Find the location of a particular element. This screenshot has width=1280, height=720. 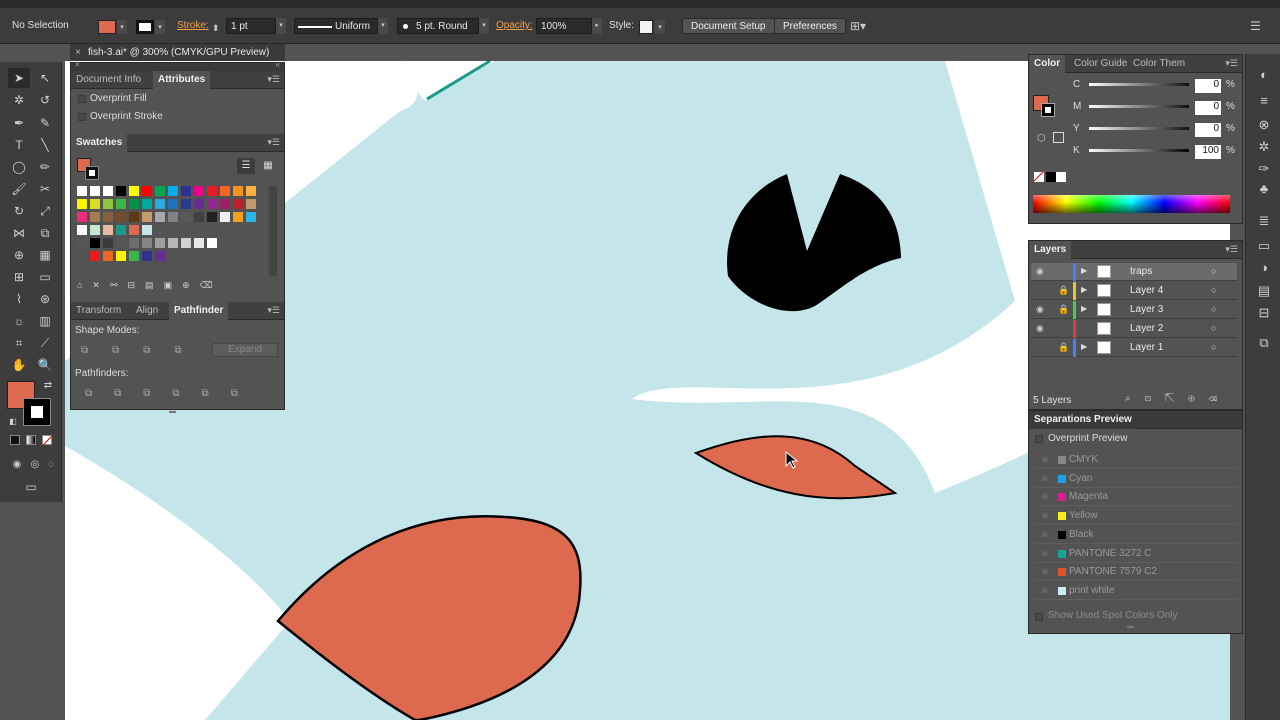

symbols-dock-icon: ♣ is located at coordinates (1264, 189).